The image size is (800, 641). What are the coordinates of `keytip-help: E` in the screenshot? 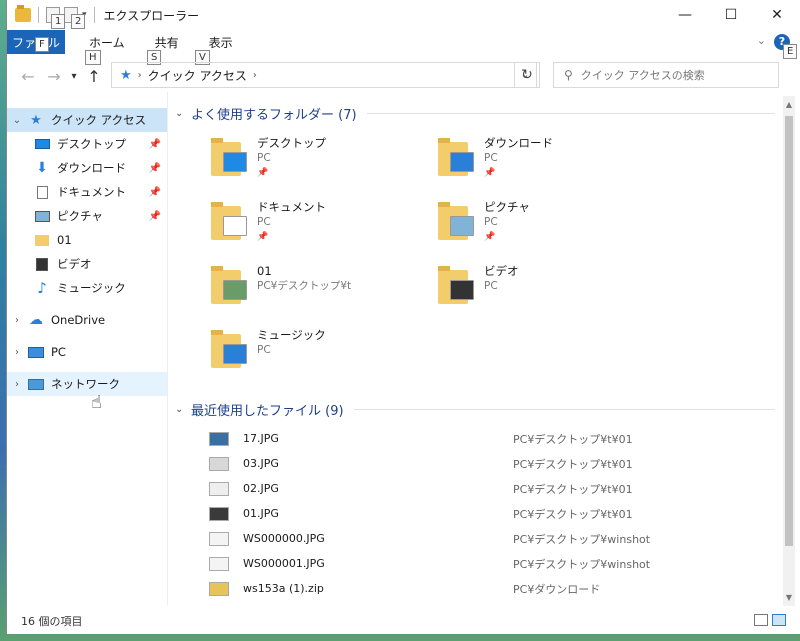 It's located at (790, 51).